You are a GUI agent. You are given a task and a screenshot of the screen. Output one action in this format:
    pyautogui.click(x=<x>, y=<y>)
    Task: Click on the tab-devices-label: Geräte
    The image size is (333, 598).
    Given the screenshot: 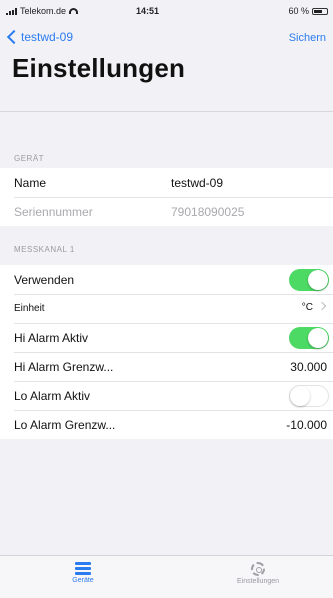 What is the action you would take?
    pyautogui.click(x=83, y=580)
    